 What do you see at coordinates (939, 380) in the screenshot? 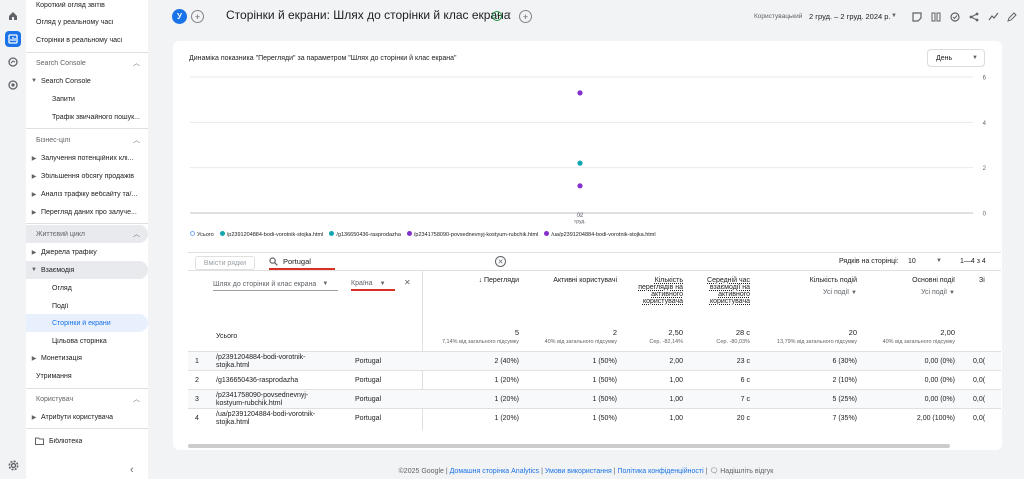
I see `row-metric: 0,00 (0%)` at bounding box center [939, 380].